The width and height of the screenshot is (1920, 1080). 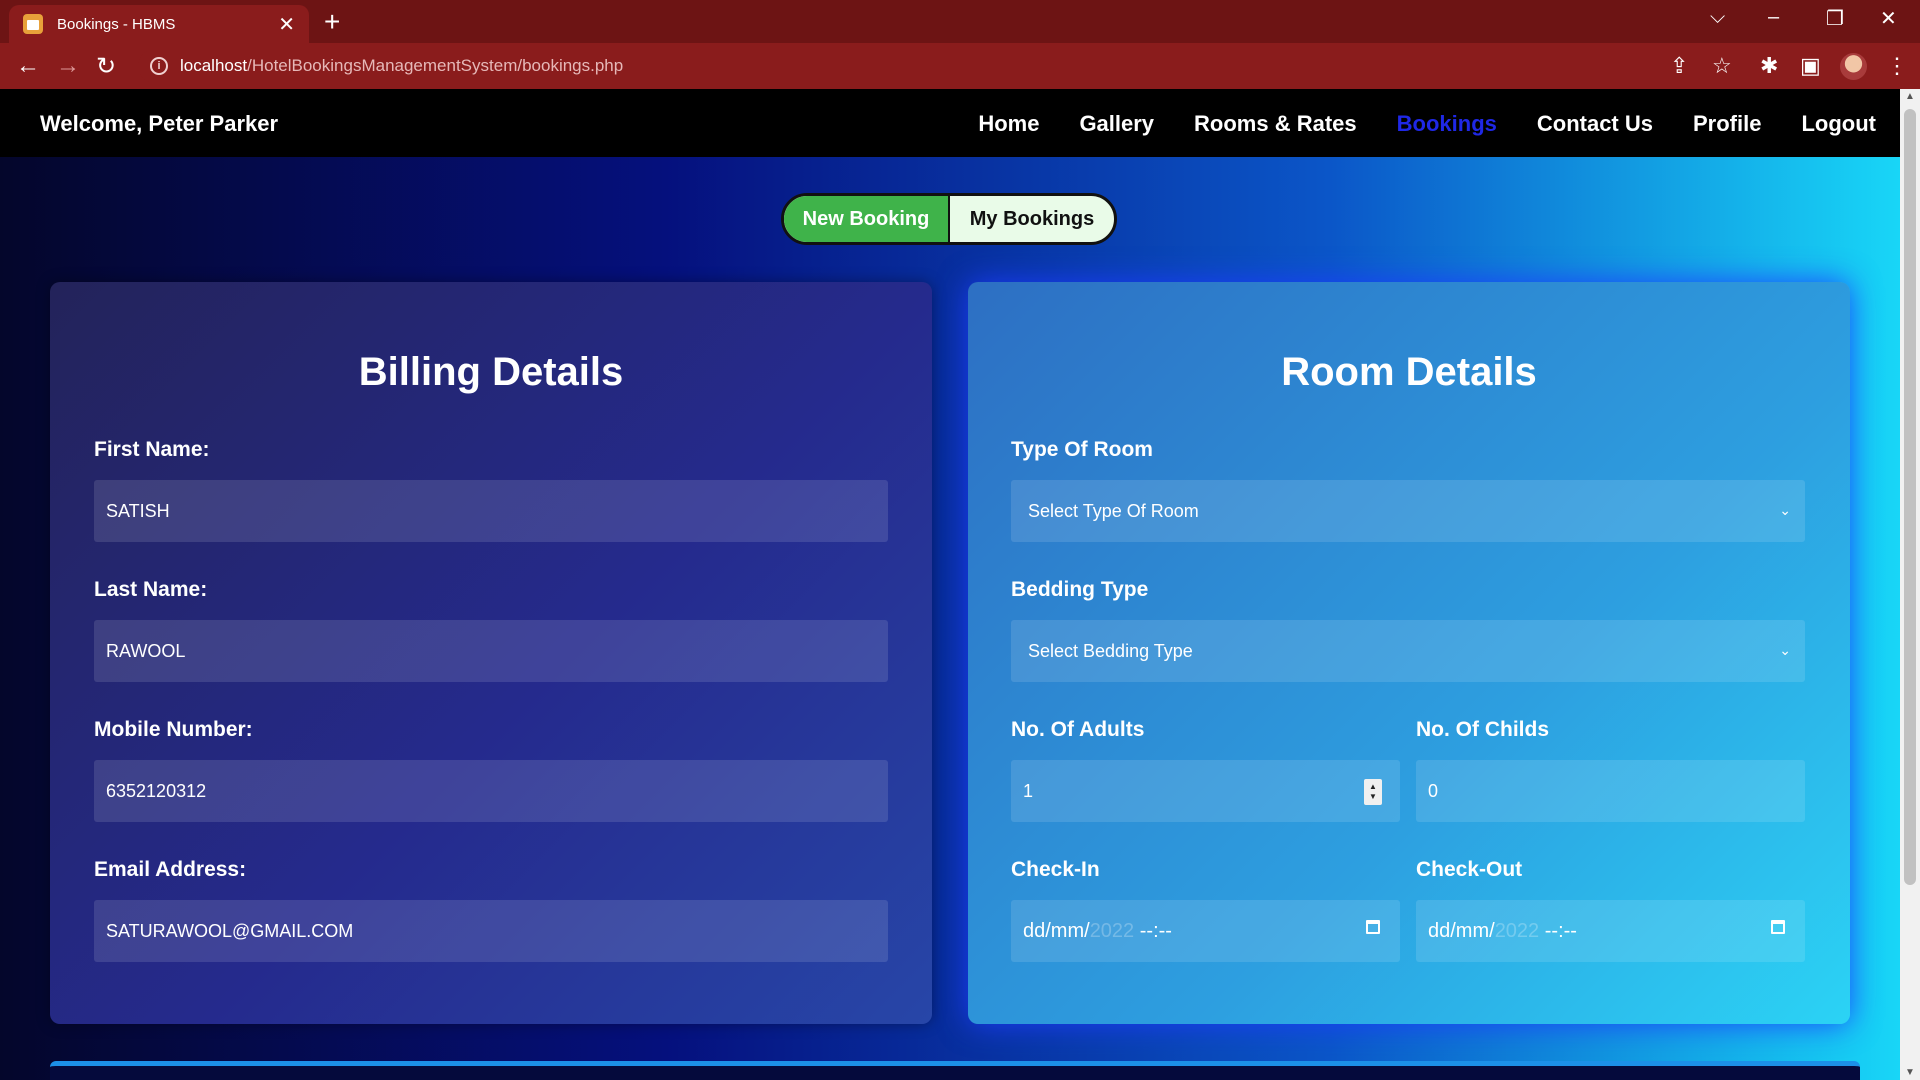 I want to click on checkin-label: Check-In, so click(x=1055, y=869).